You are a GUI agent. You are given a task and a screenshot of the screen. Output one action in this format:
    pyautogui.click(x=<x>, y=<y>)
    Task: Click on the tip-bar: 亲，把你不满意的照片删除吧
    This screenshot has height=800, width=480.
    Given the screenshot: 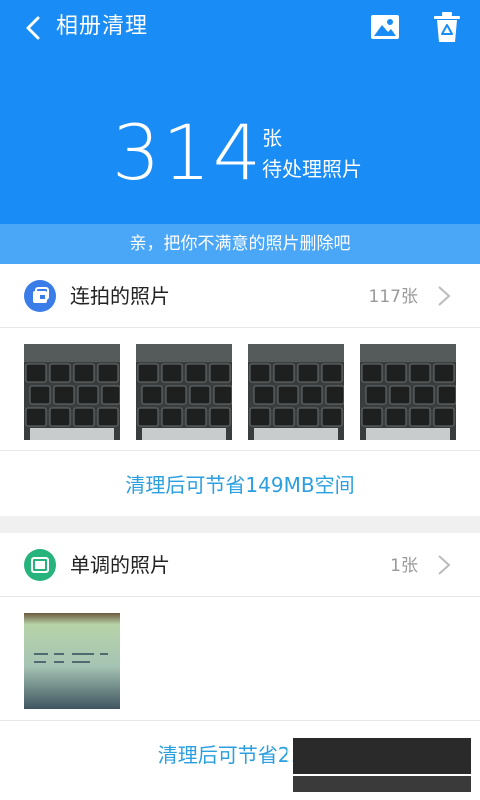 What is the action you would take?
    pyautogui.click(x=240, y=244)
    